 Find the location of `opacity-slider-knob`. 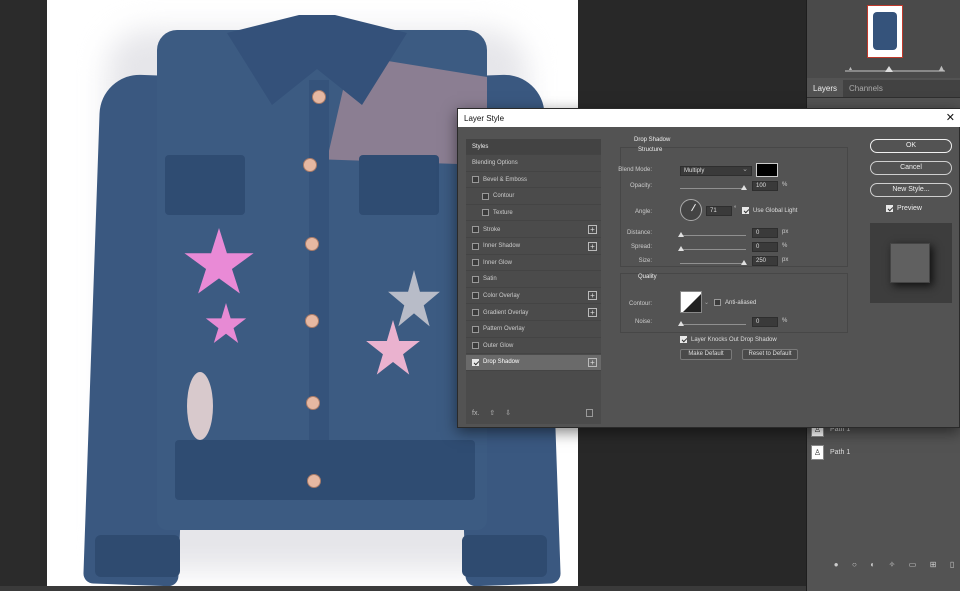

opacity-slider-knob is located at coordinates (744, 187).